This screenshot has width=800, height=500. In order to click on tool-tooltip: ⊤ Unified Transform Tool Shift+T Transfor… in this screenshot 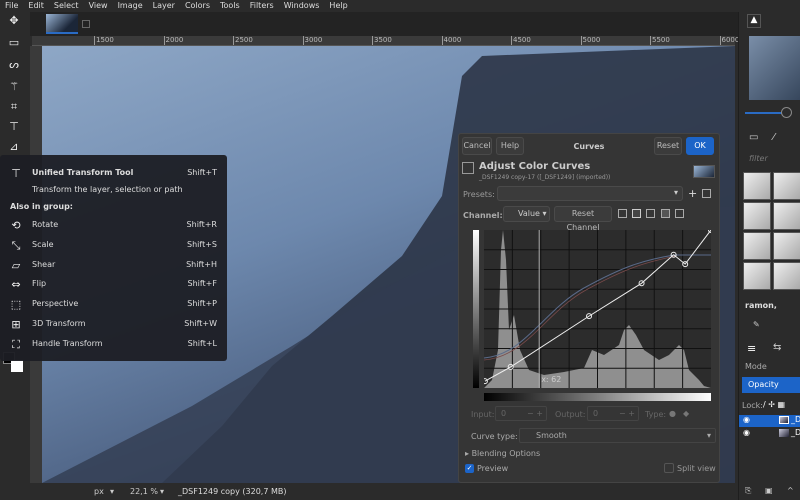, I will do `click(113, 258)`.